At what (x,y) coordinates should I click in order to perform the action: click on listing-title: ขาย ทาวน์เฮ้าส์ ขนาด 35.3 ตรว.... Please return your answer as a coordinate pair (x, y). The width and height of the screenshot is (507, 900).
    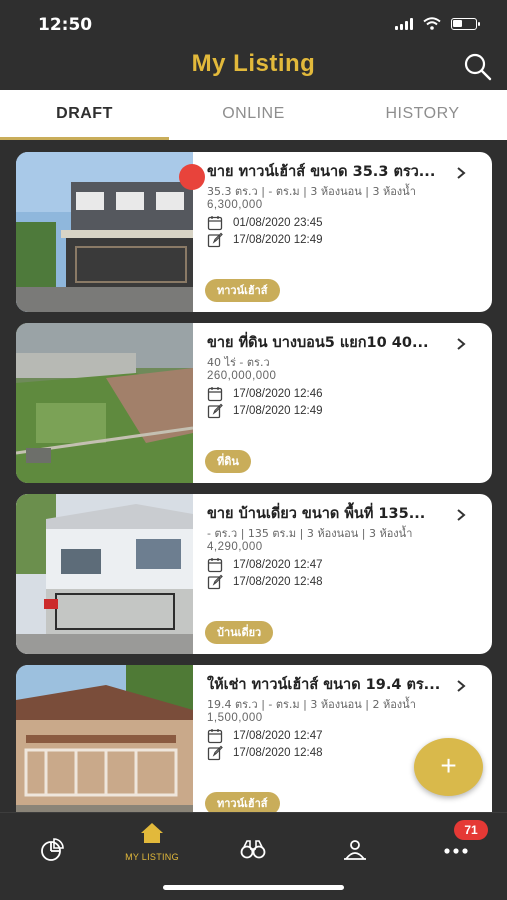
    Looking at the image, I should click on (321, 172).